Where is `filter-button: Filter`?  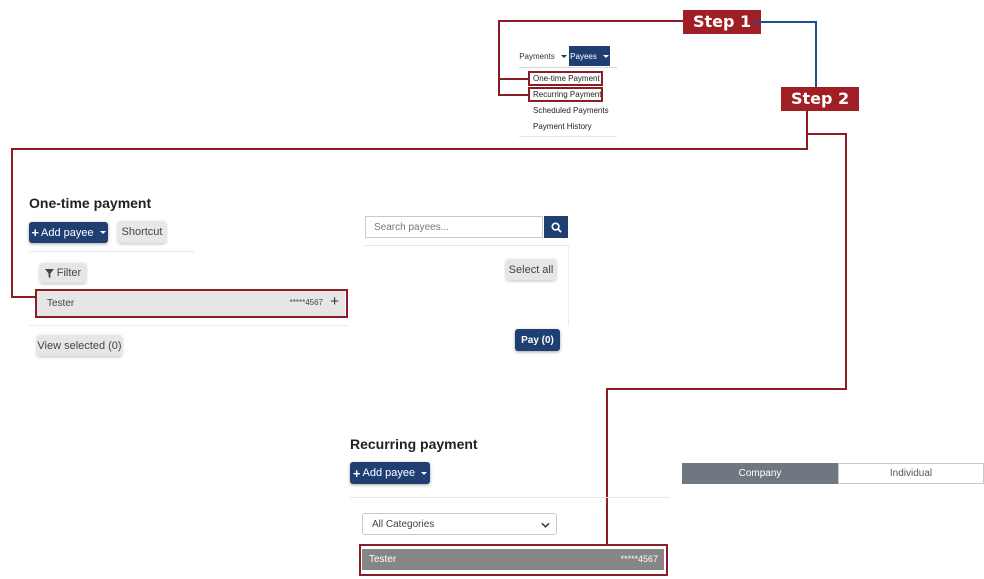 filter-button: Filter is located at coordinates (63, 273).